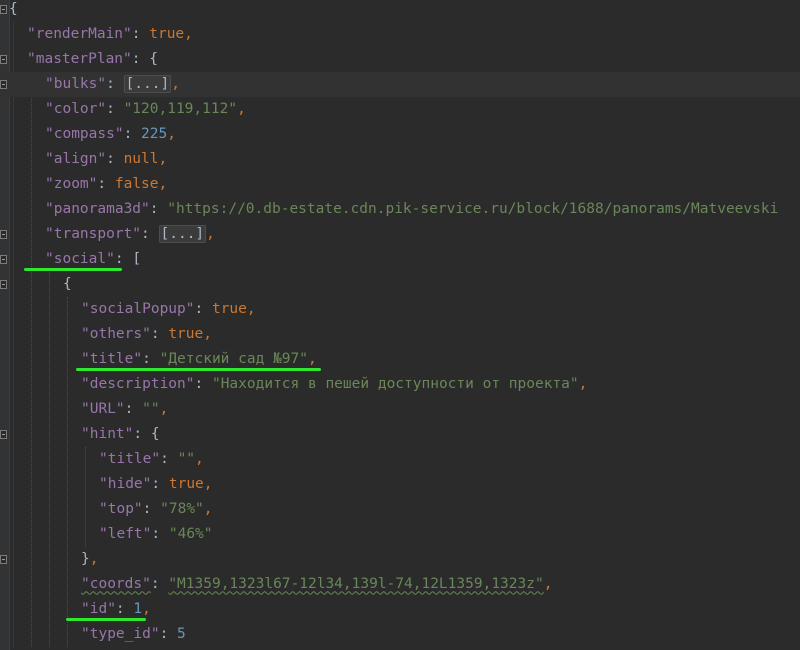 This screenshot has height=650, width=800. I want to click on code-line: "zoom": false,, so click(400, 184).